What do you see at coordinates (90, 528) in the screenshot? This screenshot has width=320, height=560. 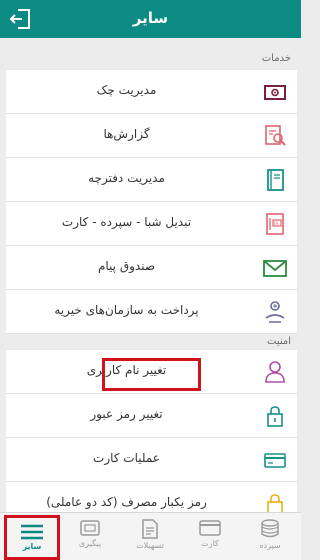 I see `tracking-icon` at bounding box center [90, 528].